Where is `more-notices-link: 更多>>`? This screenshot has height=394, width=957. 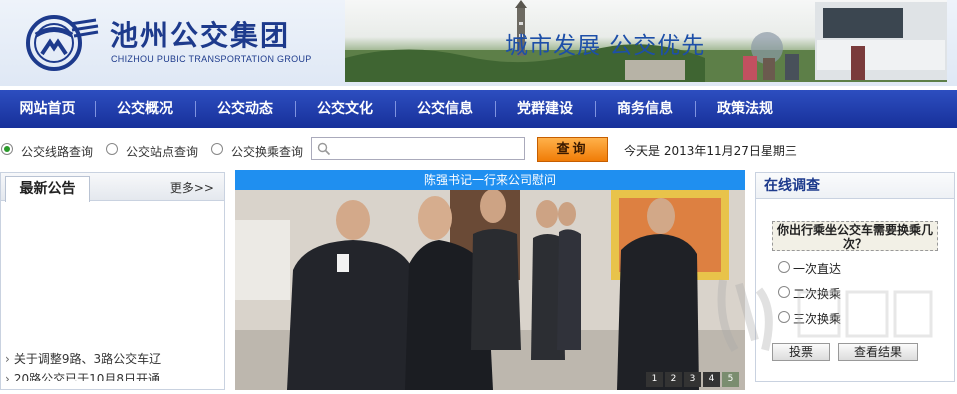 more-notices-link: 更多>> is located at coordinates (192, 187).